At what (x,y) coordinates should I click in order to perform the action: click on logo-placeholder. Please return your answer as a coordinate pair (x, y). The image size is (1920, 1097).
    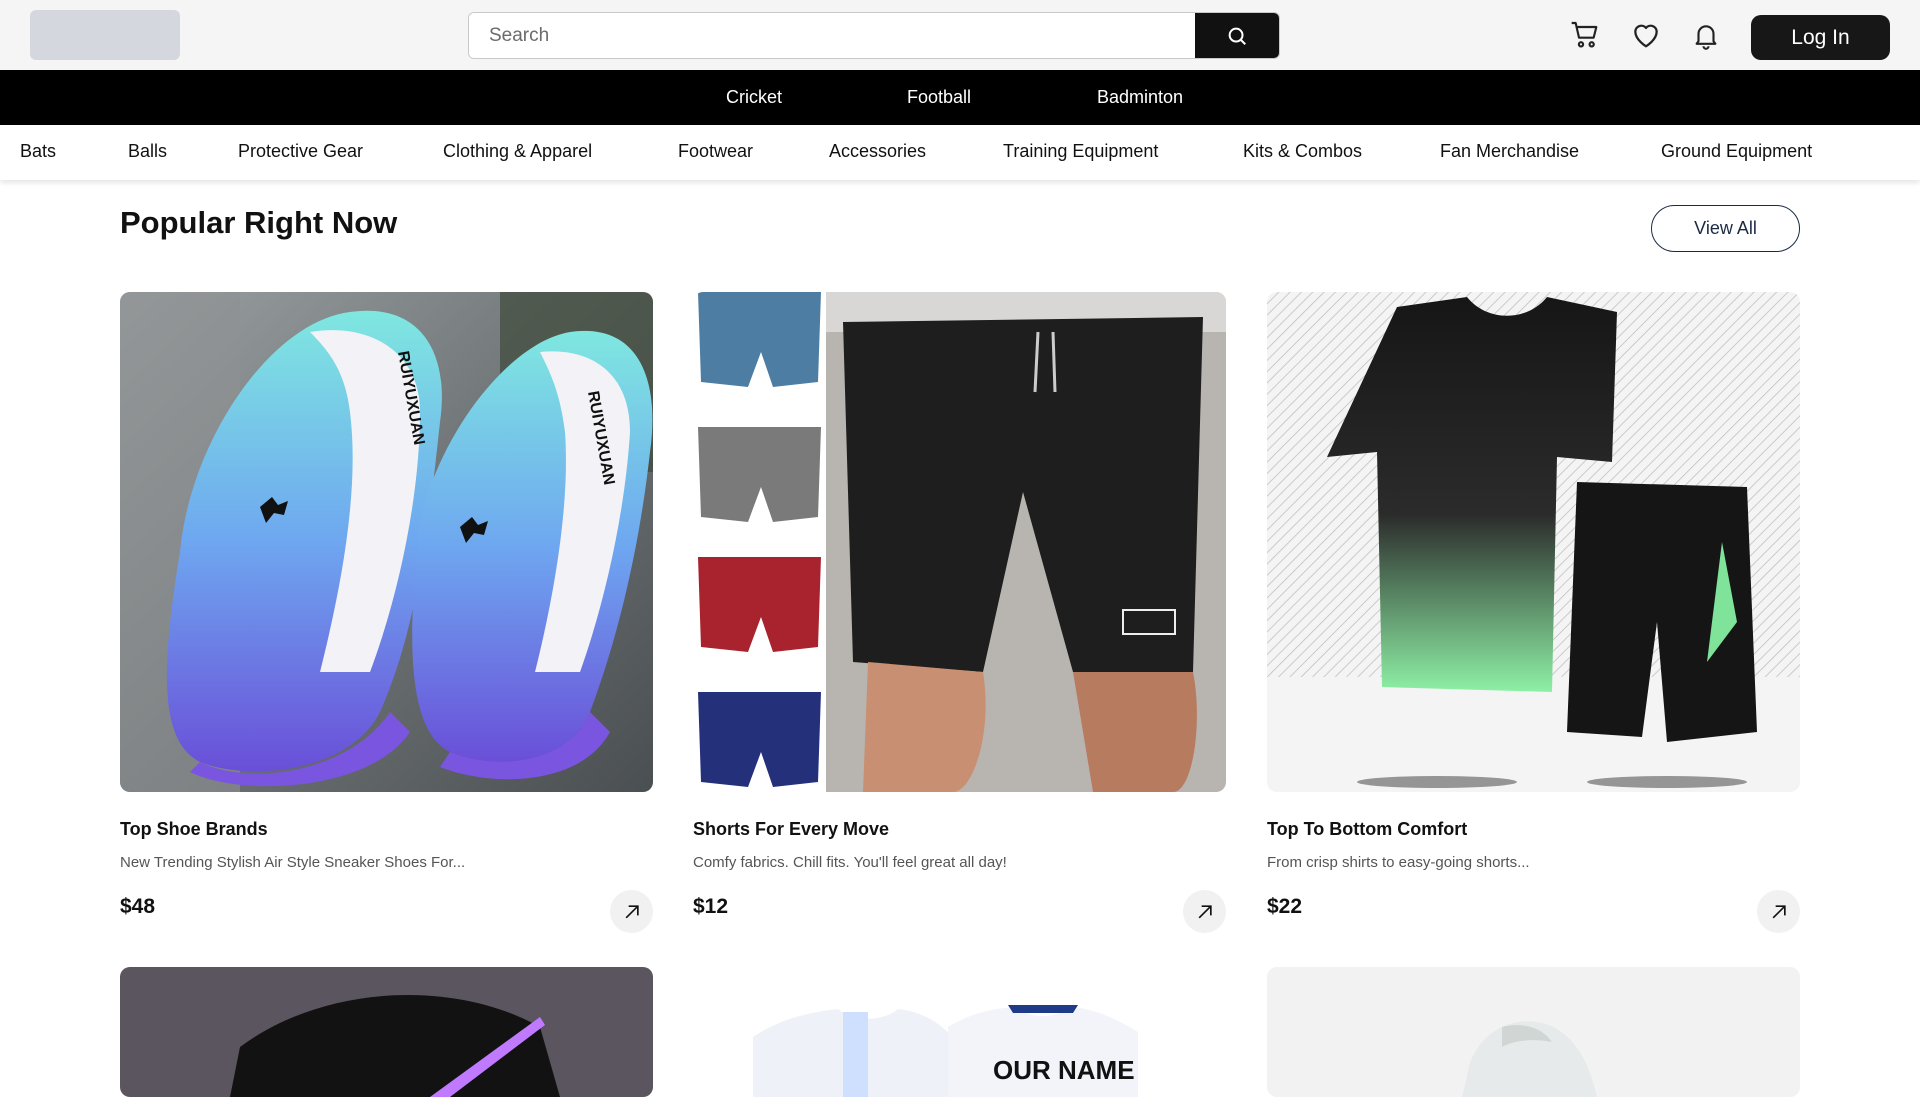
    Looking at the image, I should click on (105, 35).